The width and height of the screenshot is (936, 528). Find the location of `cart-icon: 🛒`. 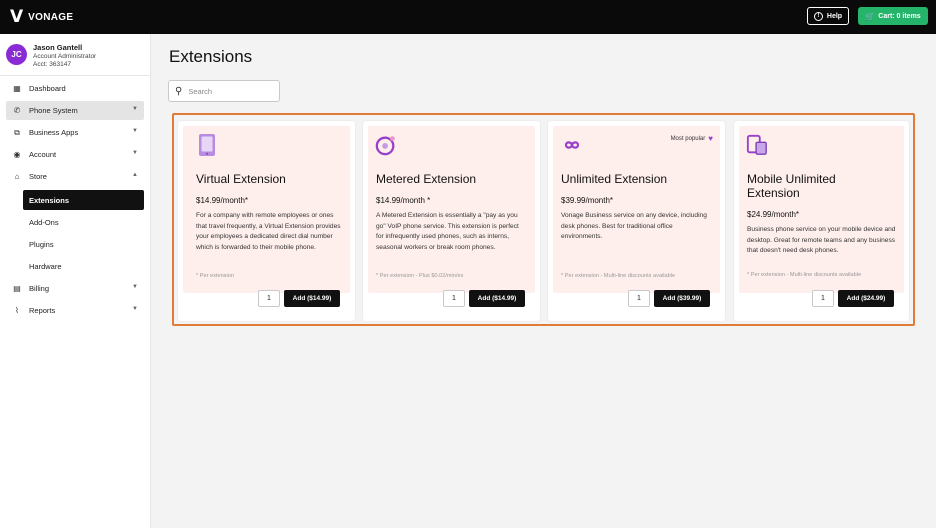

cart-icon: 🛒 is located at coordinates (870, 16).